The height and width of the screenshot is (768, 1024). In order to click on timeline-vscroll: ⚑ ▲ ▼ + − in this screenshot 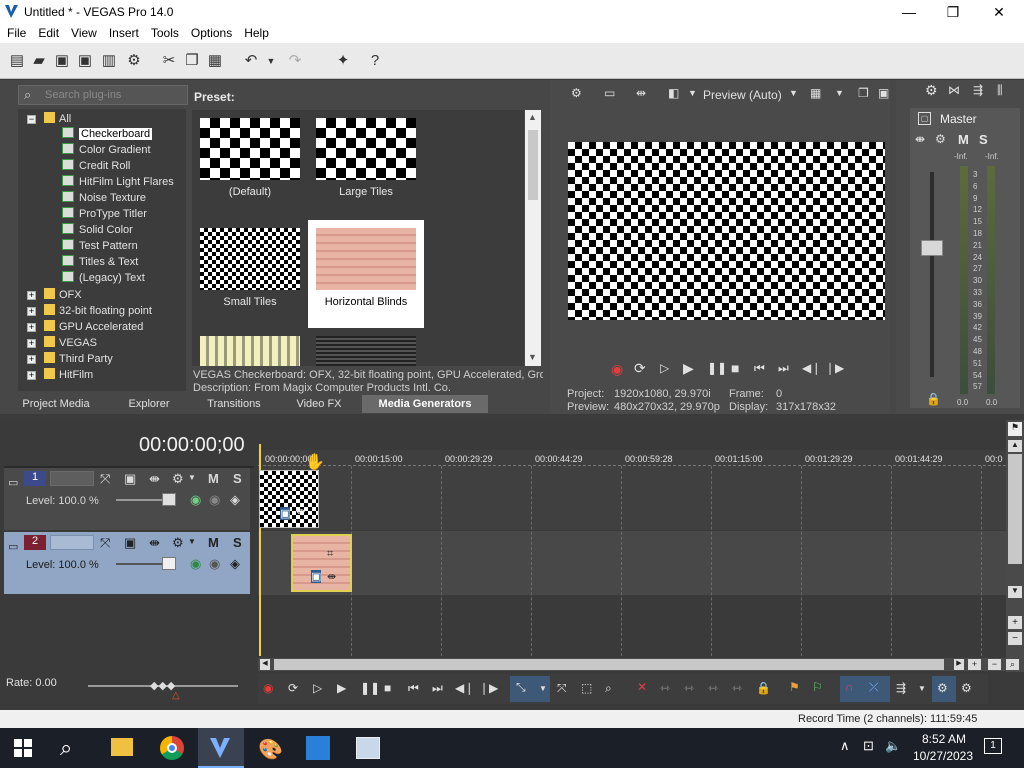, I will do `click(1015, 546)`.